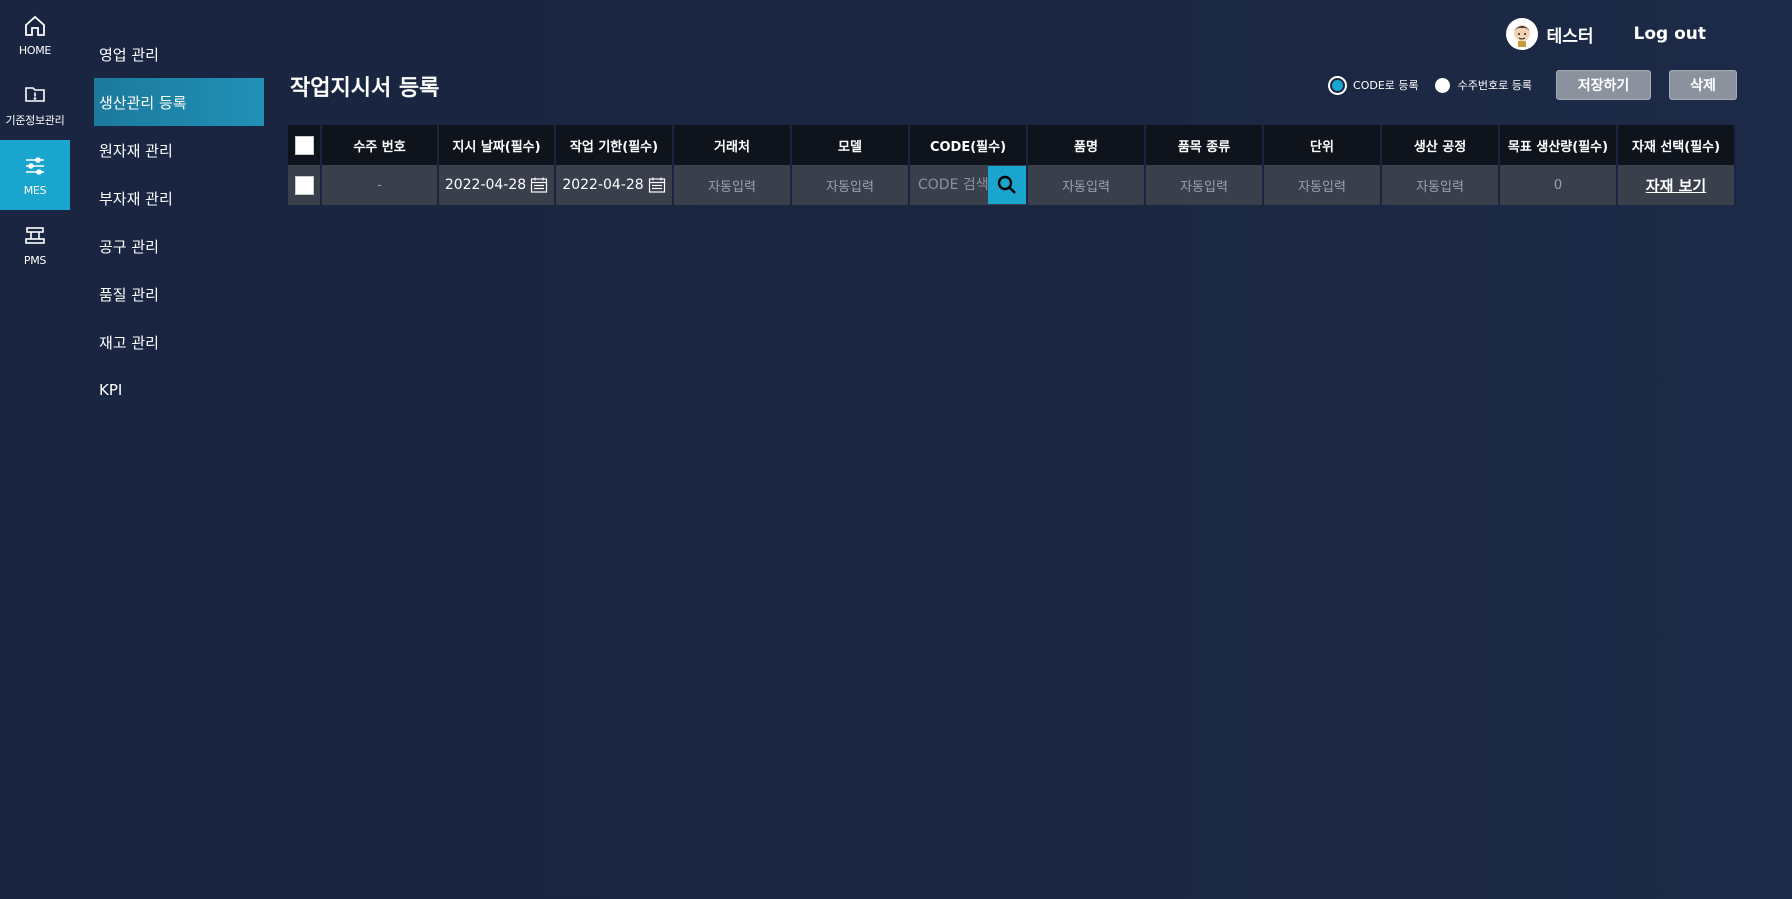  What do you see at coordinates (1323, 185) in the screenshot?
I see `unit-cell: 자동입력` at bounding box center [1323, 185].